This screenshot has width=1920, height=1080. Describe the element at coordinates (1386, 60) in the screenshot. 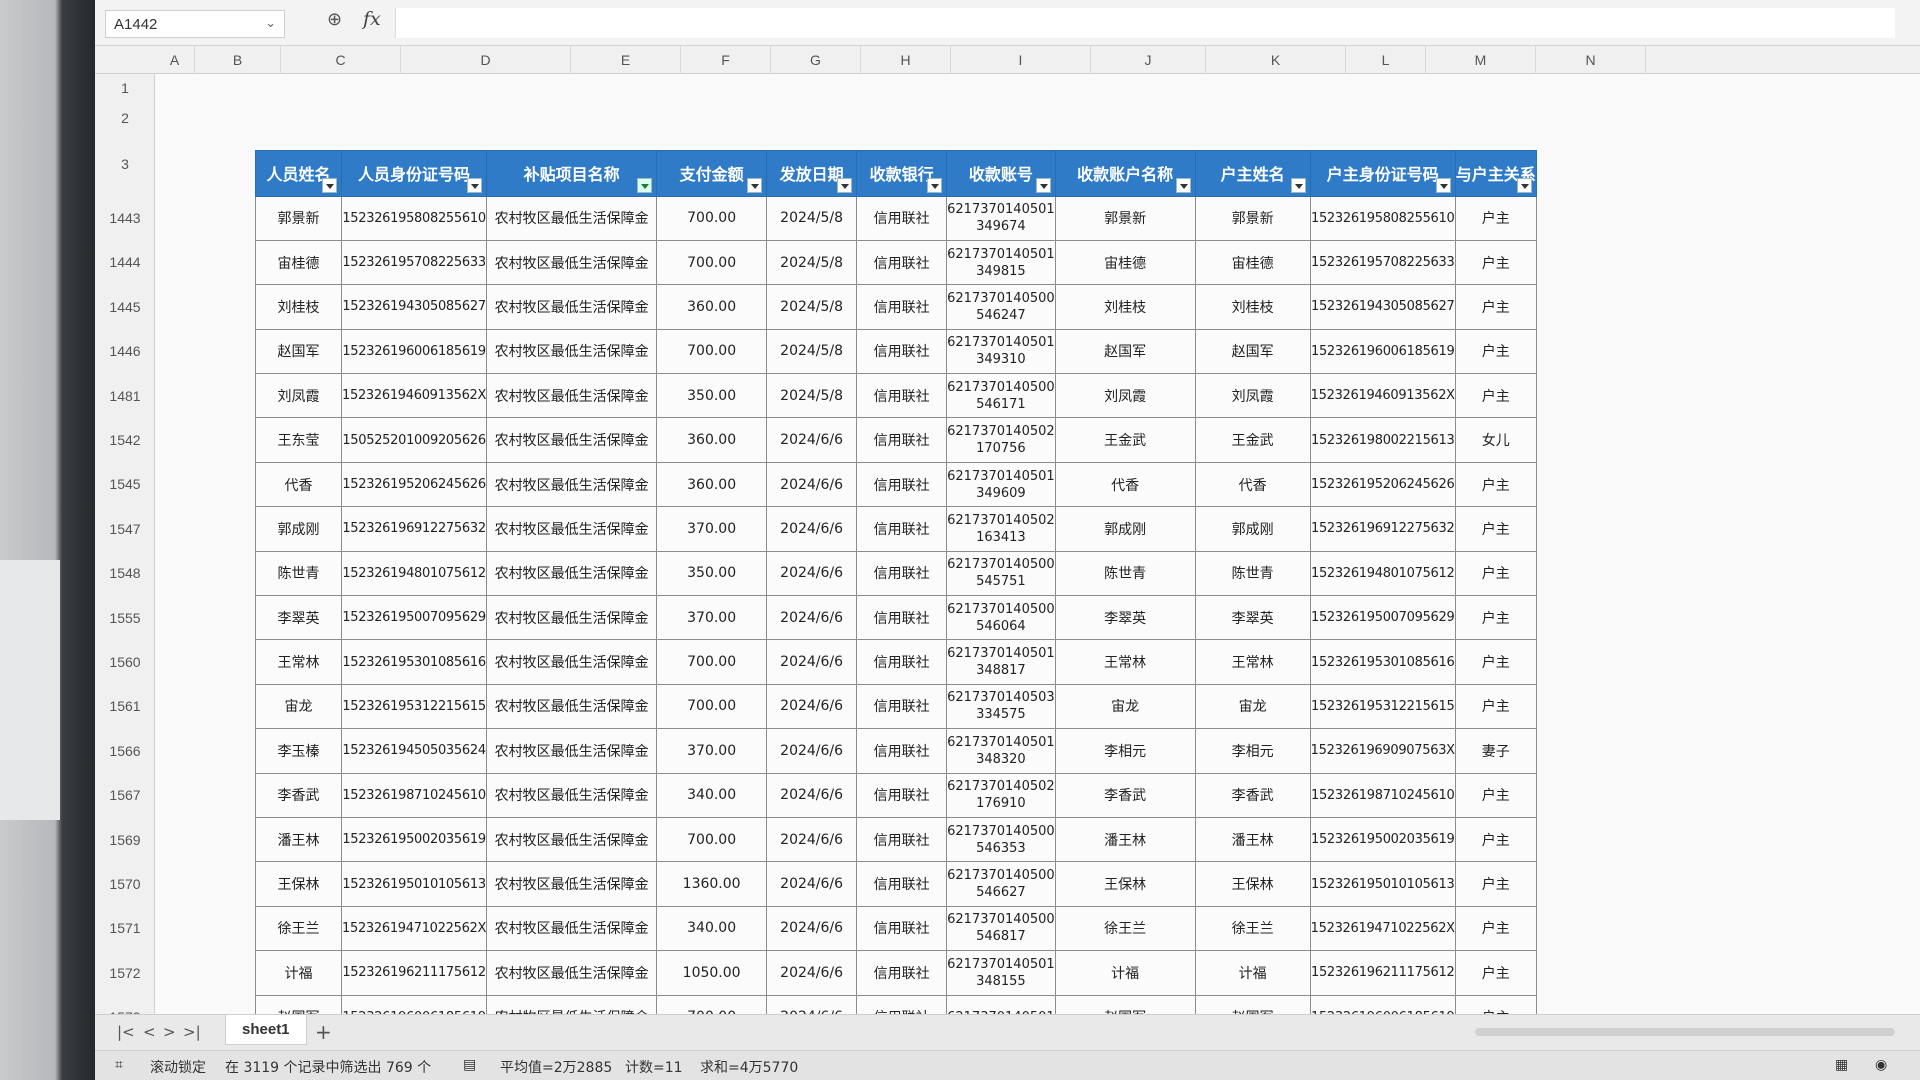

I see `column-letter: L` at that location.